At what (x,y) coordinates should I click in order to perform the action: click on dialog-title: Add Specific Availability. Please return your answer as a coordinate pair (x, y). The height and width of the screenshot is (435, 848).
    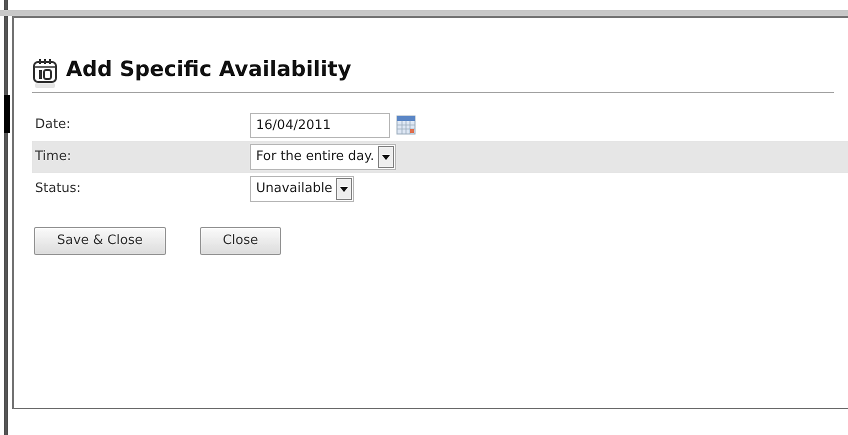
    Looking at the image, I should click on (209, 69).